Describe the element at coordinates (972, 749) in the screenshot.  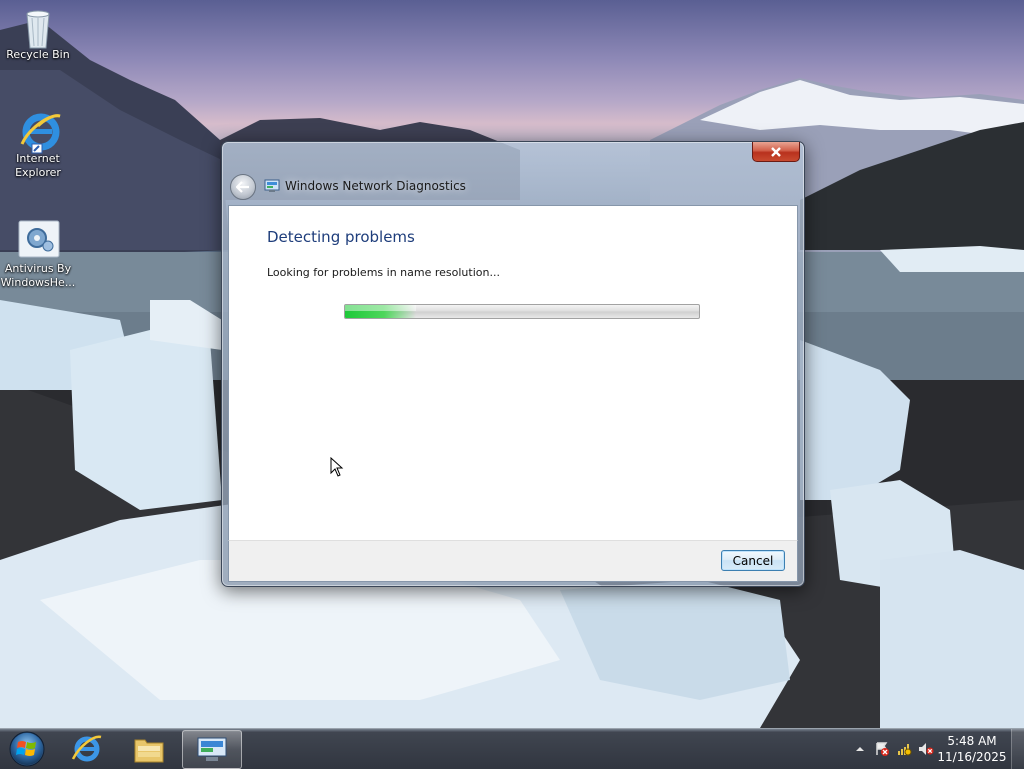
I see `clock: 5:48 AM 11/16/2025` at that location.